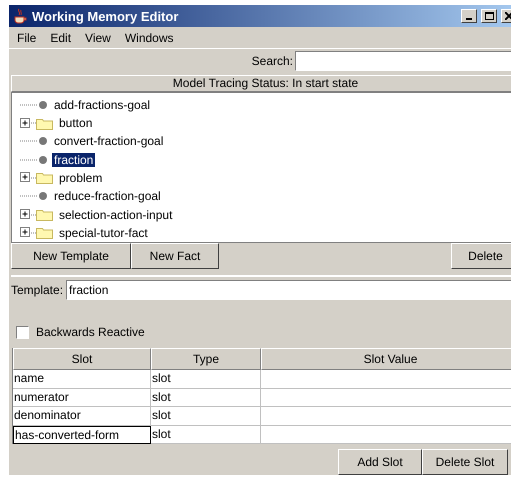 The width and height of the screenshot is (511, 477). I want to click on maximize-button, so click(489, 16).